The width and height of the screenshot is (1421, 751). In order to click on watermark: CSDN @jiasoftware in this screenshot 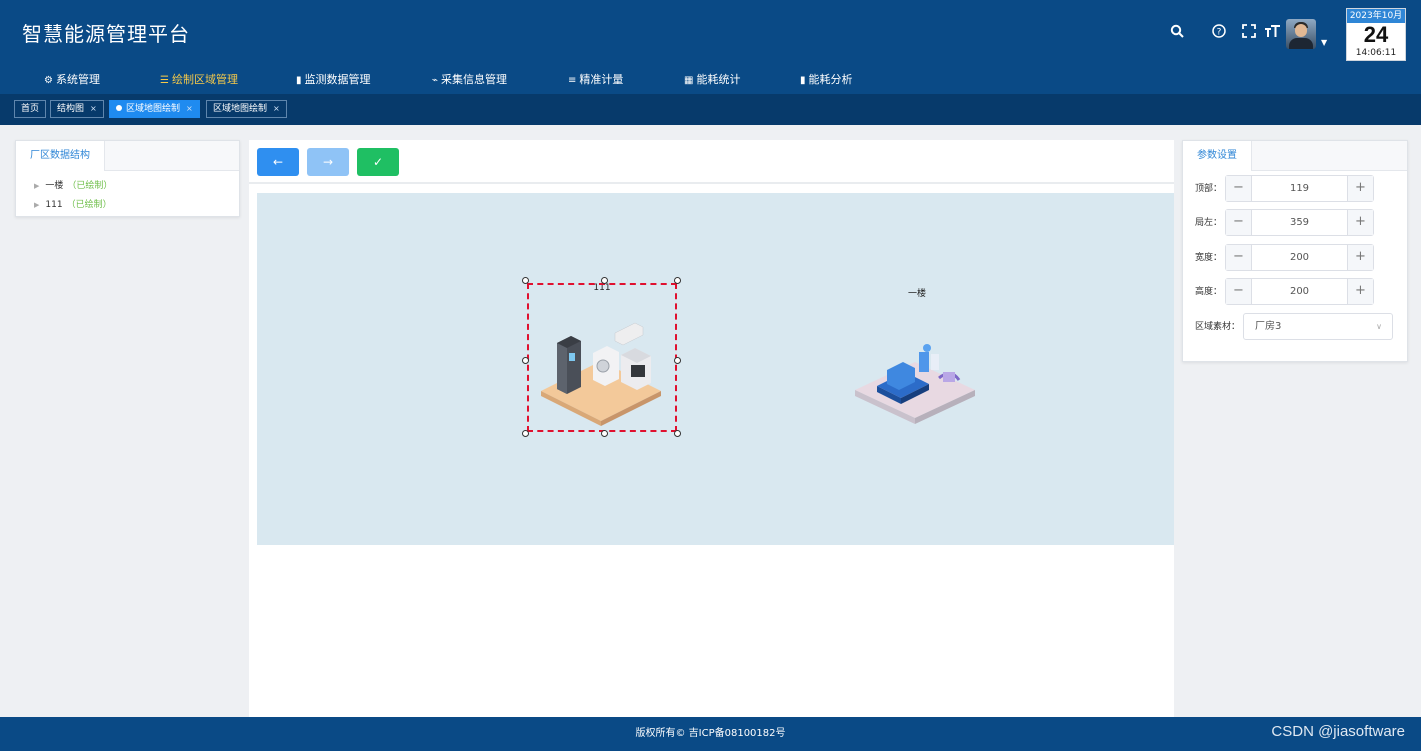, I will do `click(1338, 731)`.